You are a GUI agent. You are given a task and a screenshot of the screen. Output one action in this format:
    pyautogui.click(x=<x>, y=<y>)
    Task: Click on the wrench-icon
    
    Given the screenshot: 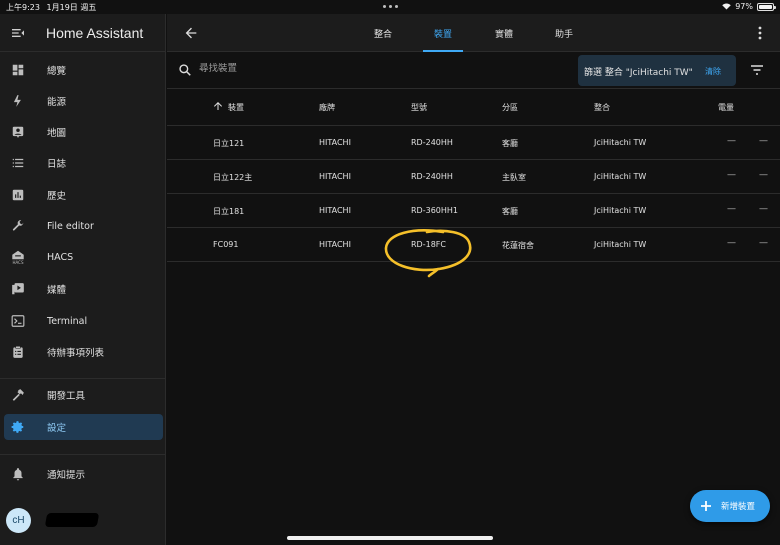 What is the action you would take?
    pyautogui.click(x=18, y=226)
    